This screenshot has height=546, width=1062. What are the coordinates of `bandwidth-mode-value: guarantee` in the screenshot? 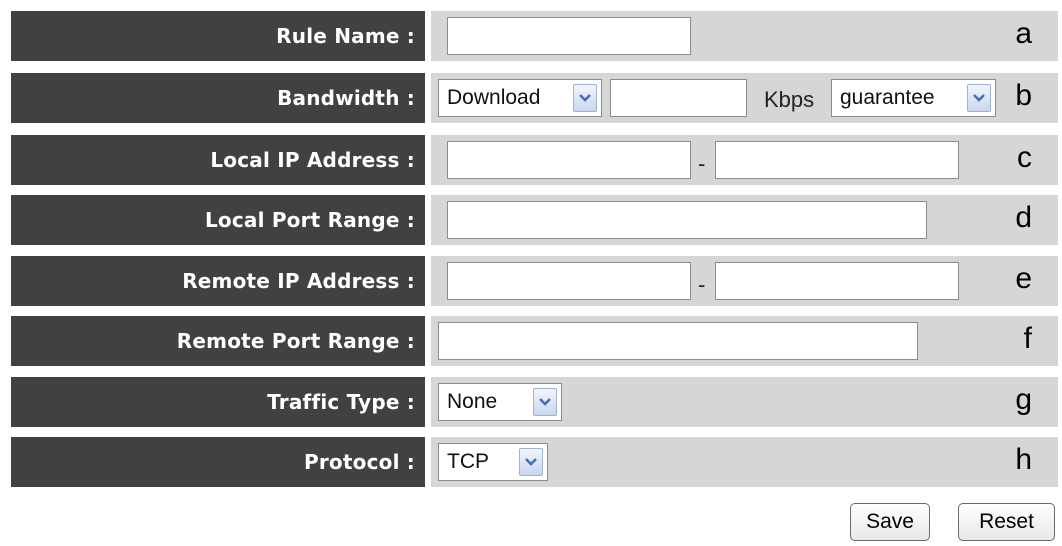 It's located at (887, 97).